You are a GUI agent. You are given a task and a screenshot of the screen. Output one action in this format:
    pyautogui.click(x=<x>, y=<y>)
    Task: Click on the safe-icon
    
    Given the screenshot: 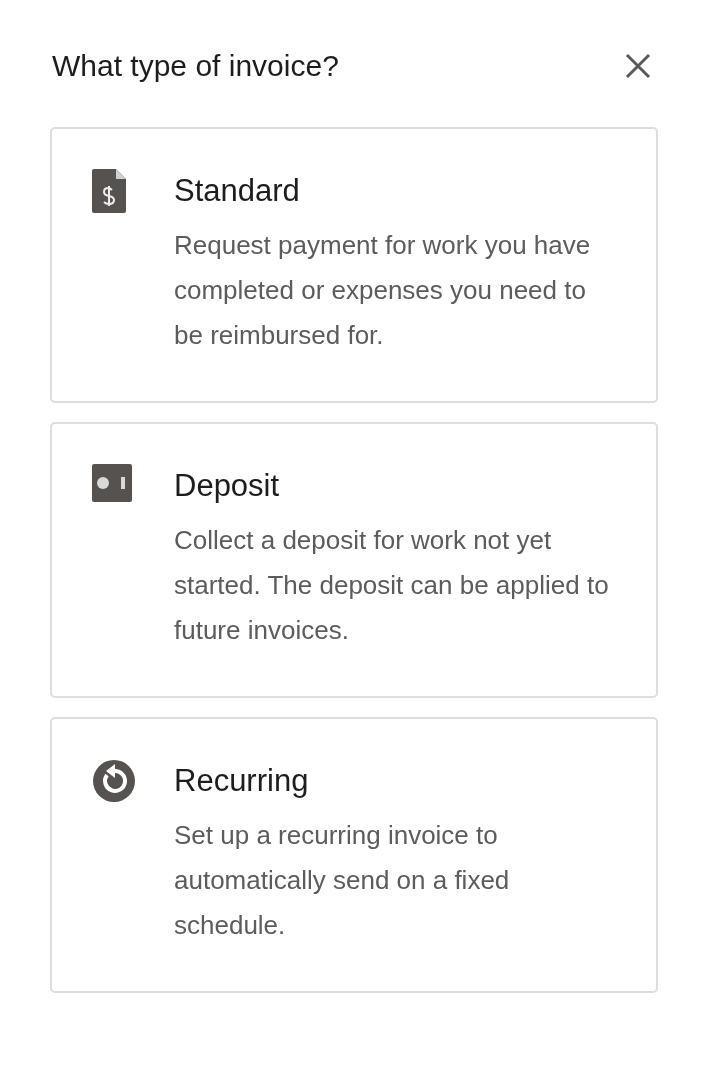 What is the action you would take?
    pyautogui.click(x=112, y=484)
    